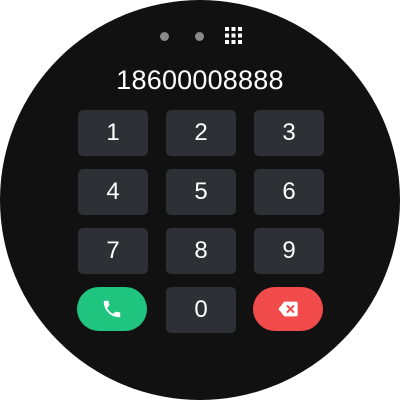 The height and width of the screenshot is (400, 400). What do you see at coordinates (113, 251) in the screenshot?
I see `key-7: 7` at bounding box center [113, 251].